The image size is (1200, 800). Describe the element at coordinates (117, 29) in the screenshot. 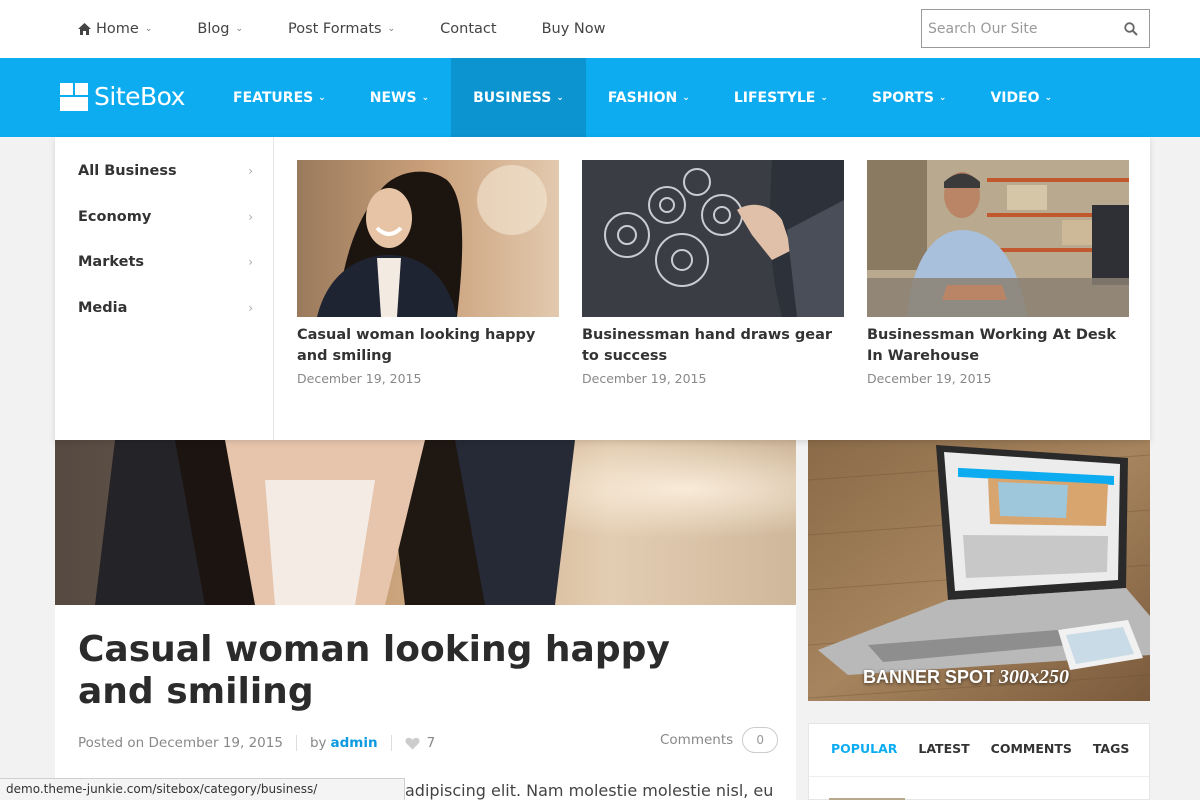

I see `topnav-home-label: Home` at that location.